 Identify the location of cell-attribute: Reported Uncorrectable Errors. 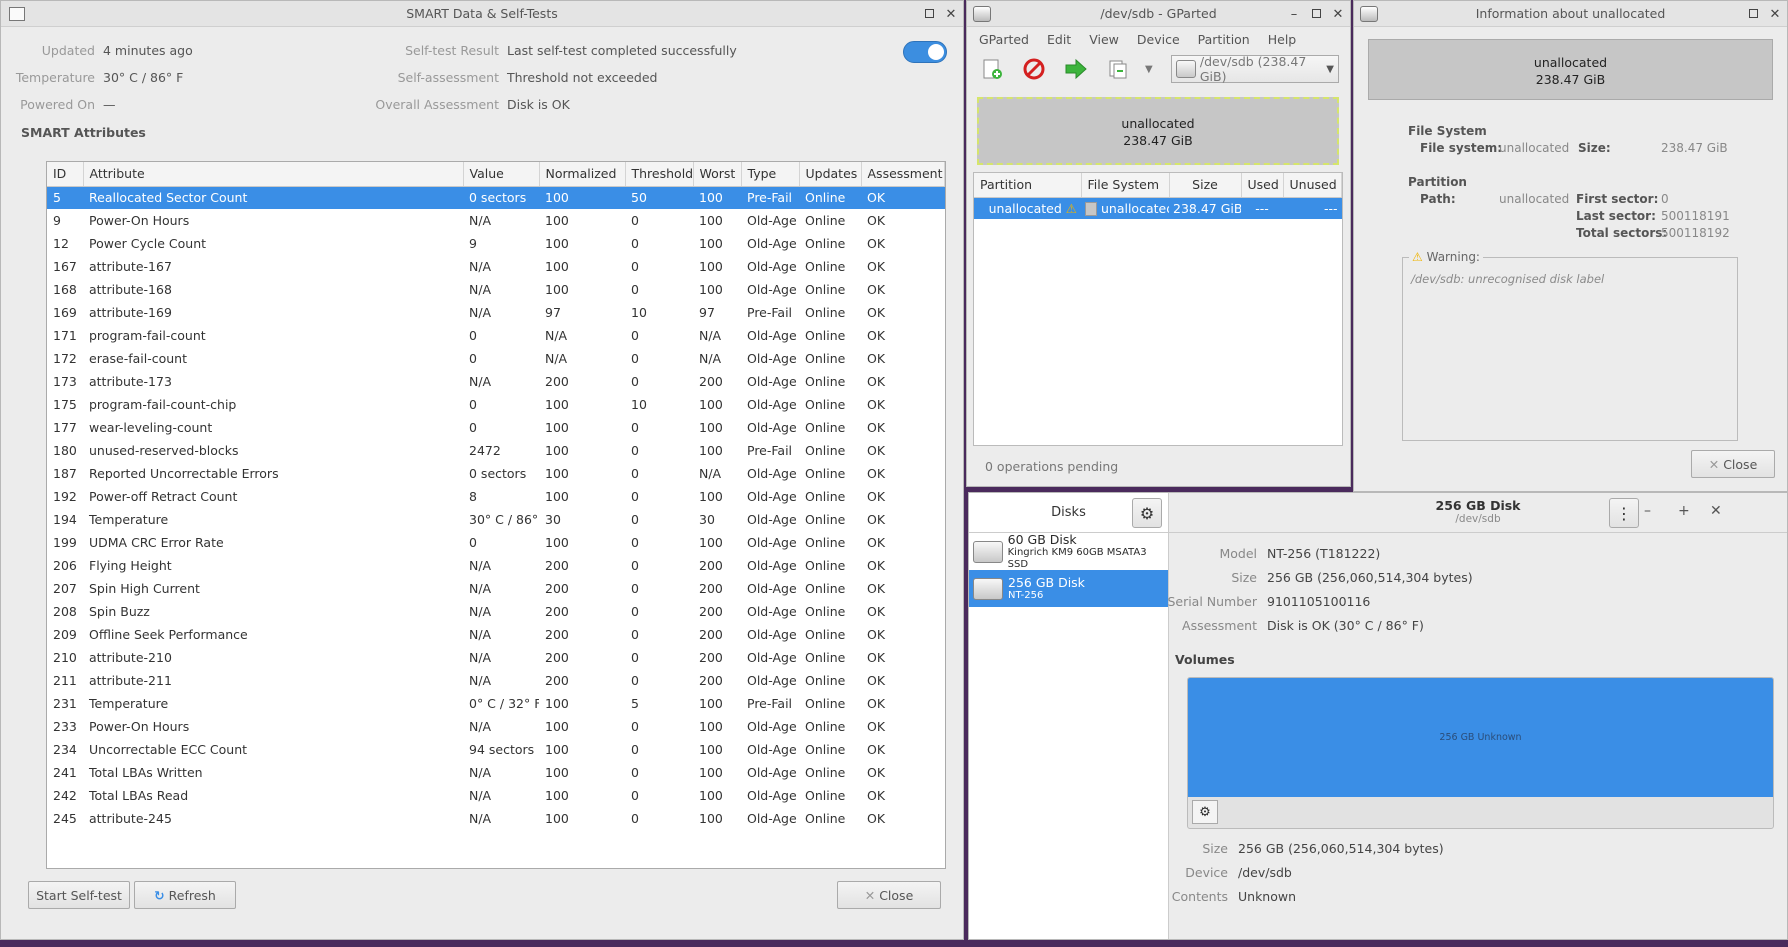
(184, 473).